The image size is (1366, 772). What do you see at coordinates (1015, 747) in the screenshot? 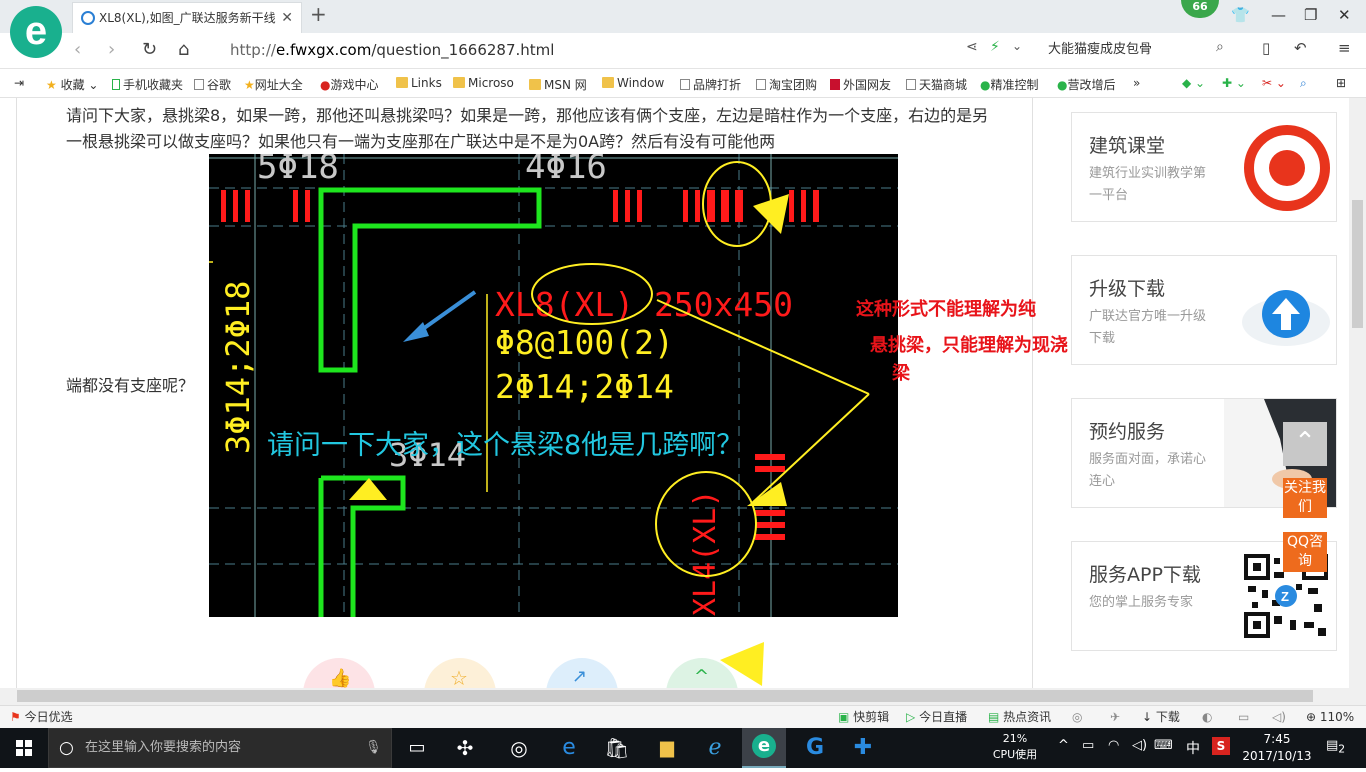
I see `cpu-usage: 21% CPU使用` at bounding box center [1015, 747].